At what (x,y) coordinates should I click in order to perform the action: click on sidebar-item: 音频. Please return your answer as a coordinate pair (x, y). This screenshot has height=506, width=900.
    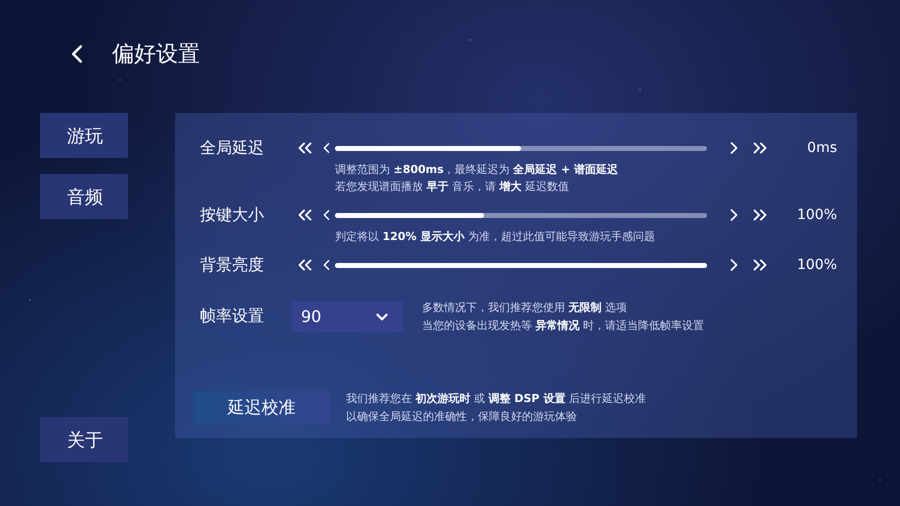
    Looking at the image, I should click on (84, 196).